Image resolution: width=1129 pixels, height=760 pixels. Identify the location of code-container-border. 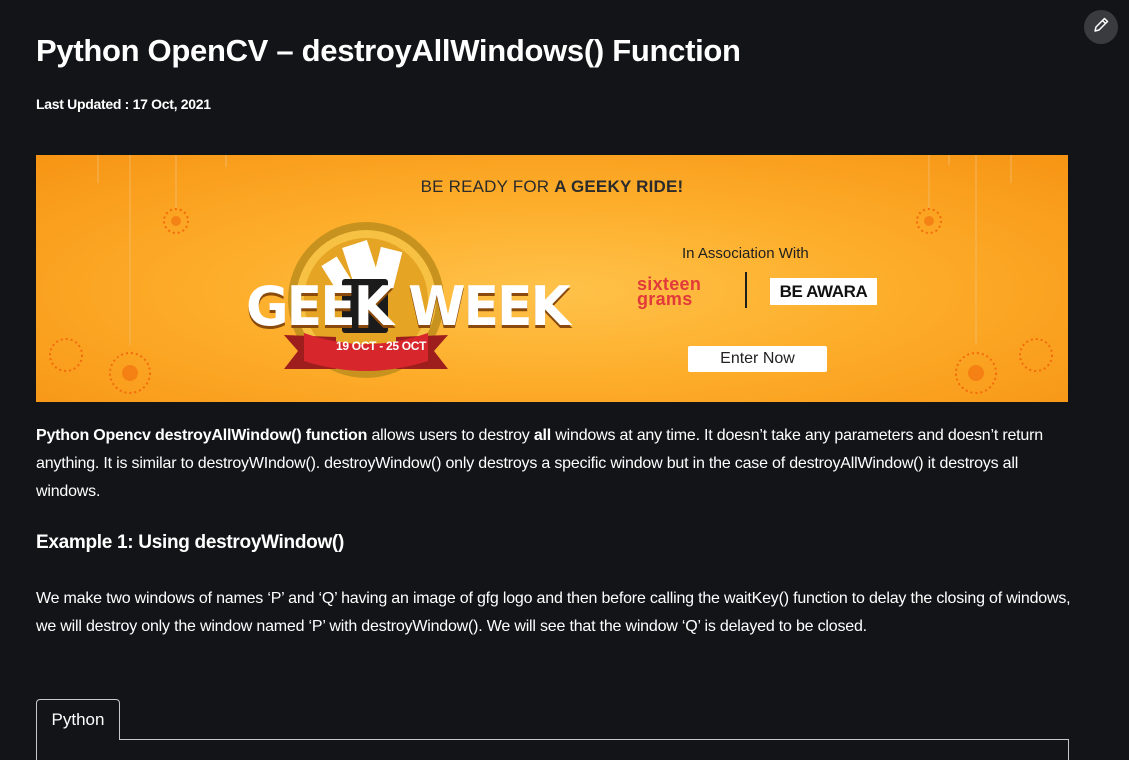
(552, 749).